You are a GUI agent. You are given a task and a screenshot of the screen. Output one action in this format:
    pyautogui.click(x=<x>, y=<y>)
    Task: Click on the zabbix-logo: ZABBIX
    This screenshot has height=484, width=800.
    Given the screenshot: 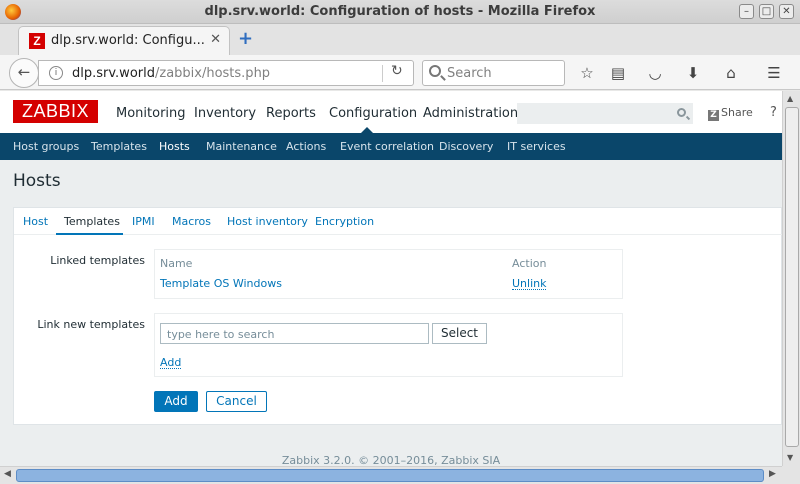 What is the action you would take?
    pyautogui.click(x=55, y=111)
    